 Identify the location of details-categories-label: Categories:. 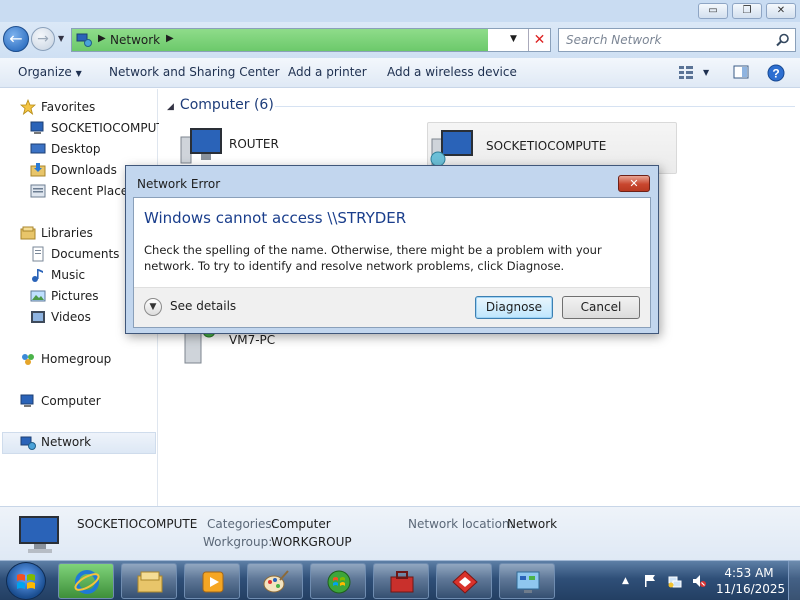
(241, 524).